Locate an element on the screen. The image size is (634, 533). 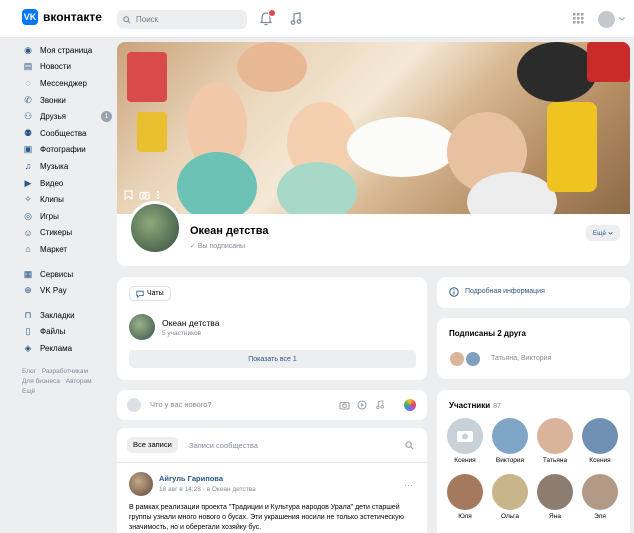
member-item: Виктория is located at coordinates (510, 441).